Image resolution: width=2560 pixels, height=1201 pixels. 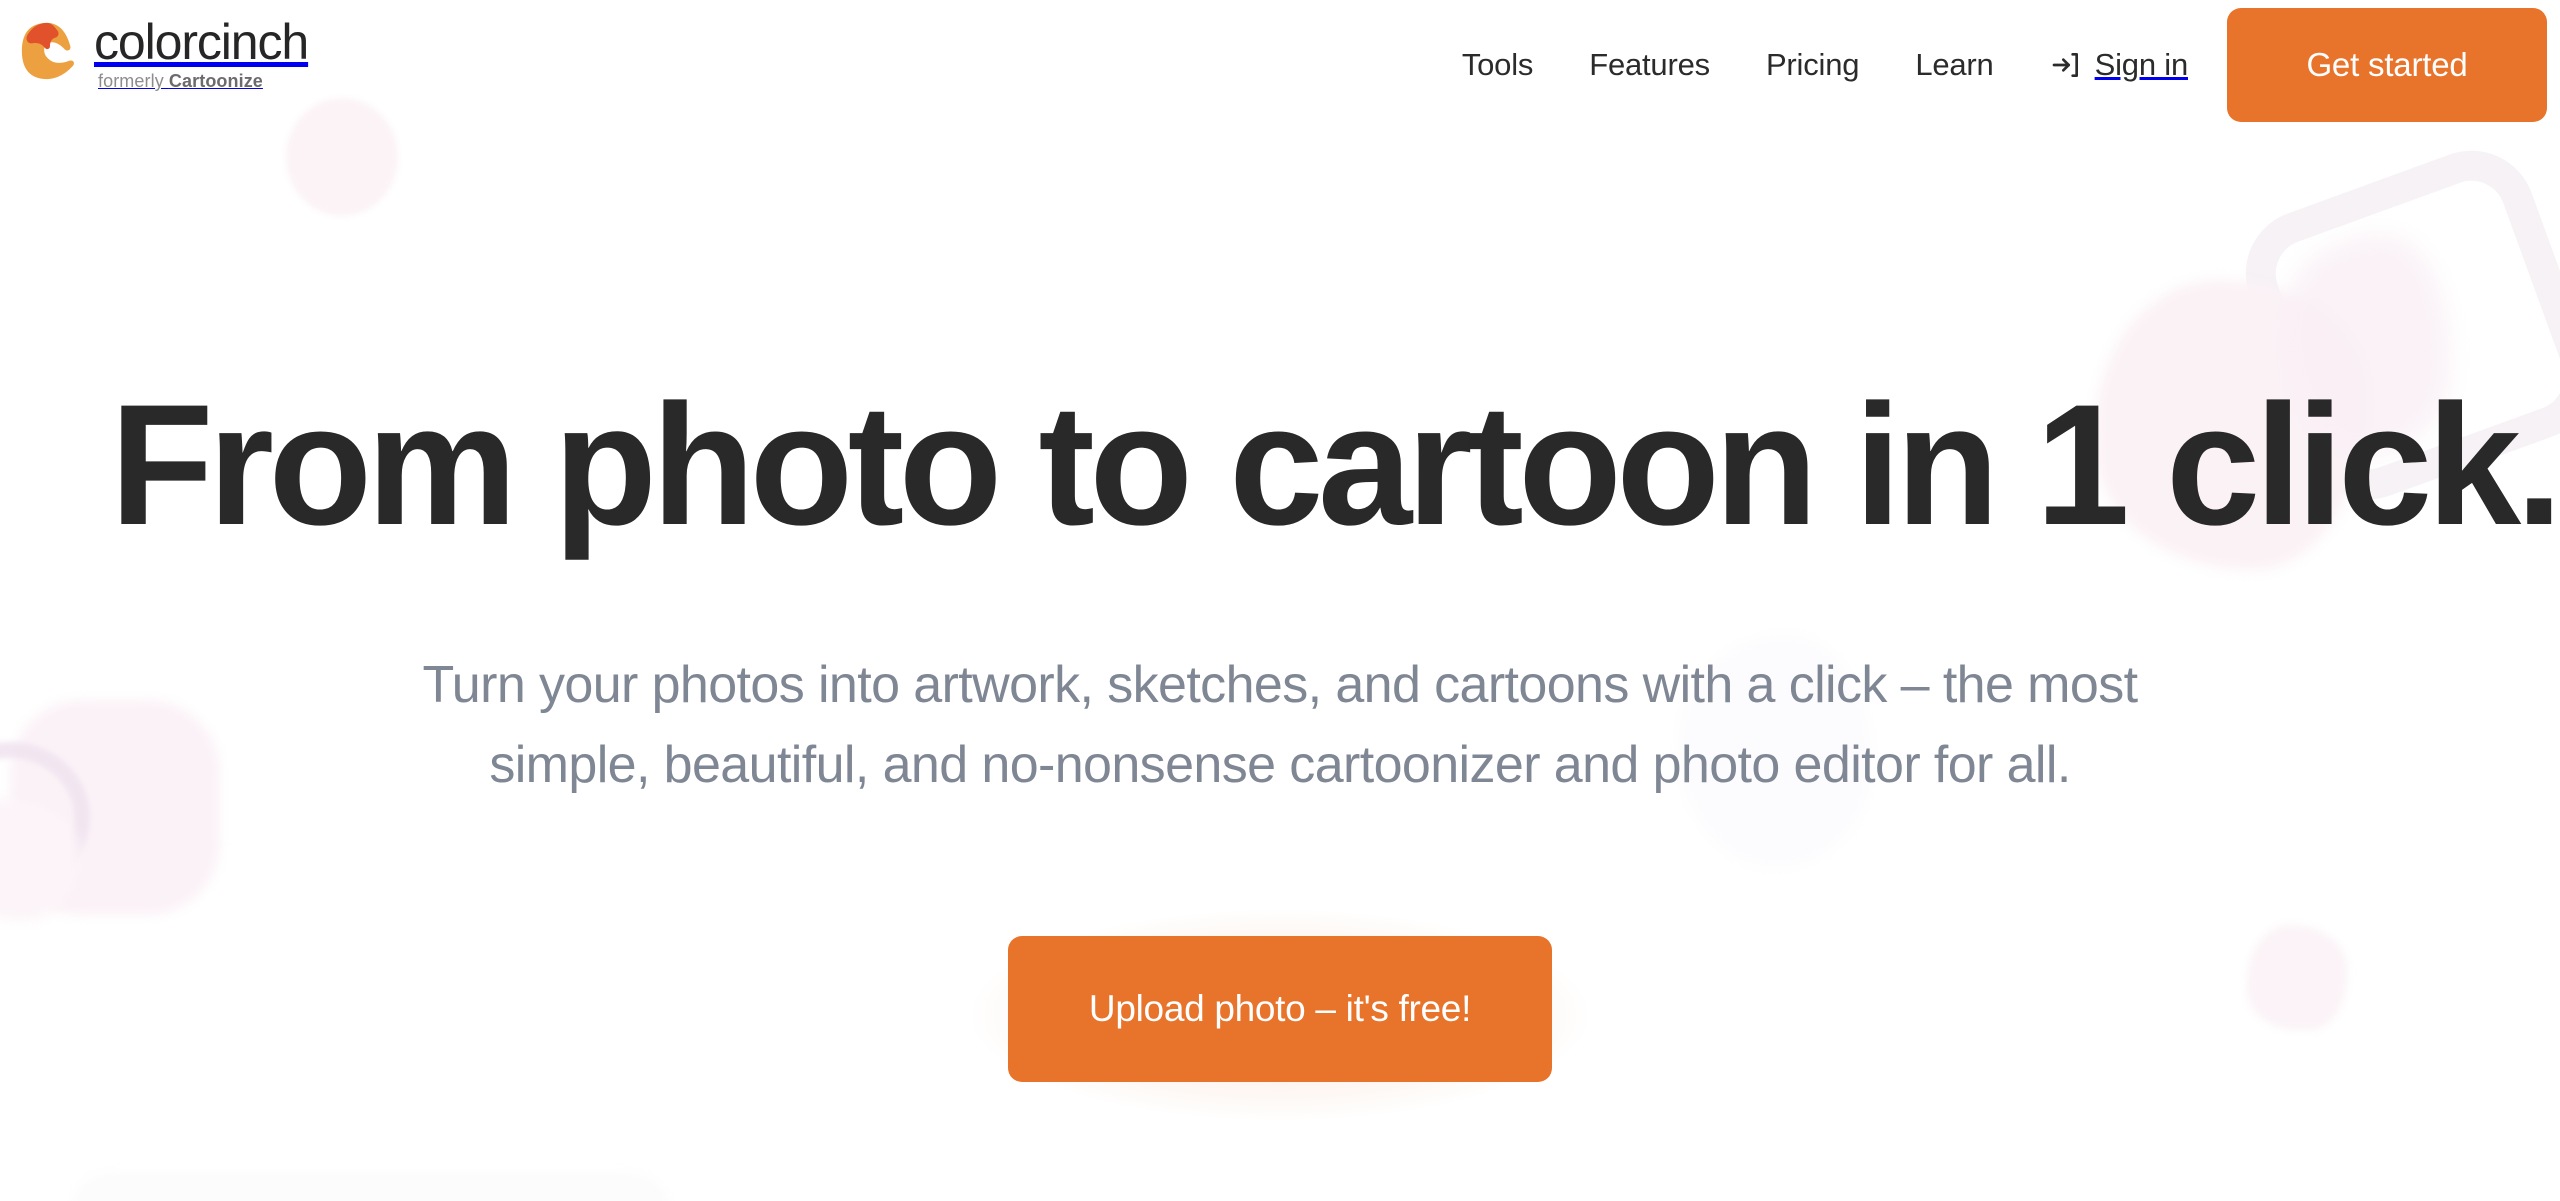 I want to click on sign-in-arrow-icon, so click(x=2065, y=65).